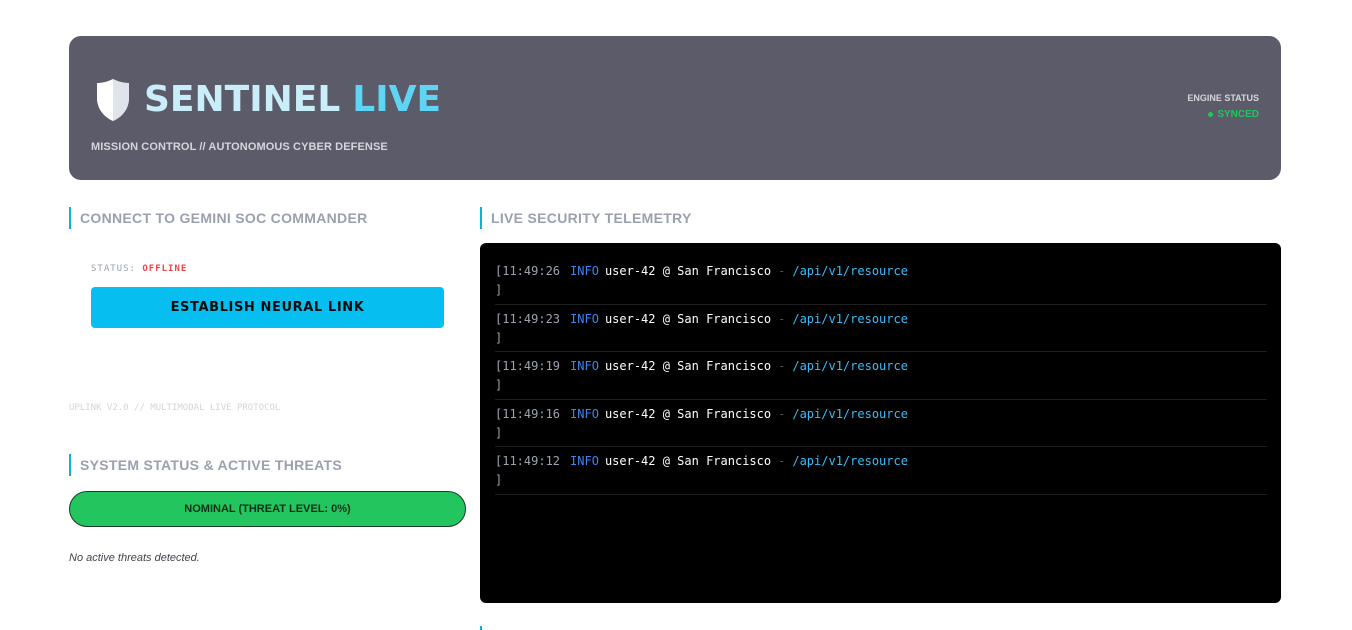  Describe the element at coordinates (1211, 114) in the screenshot. I see `status-dot-icon` at that location.